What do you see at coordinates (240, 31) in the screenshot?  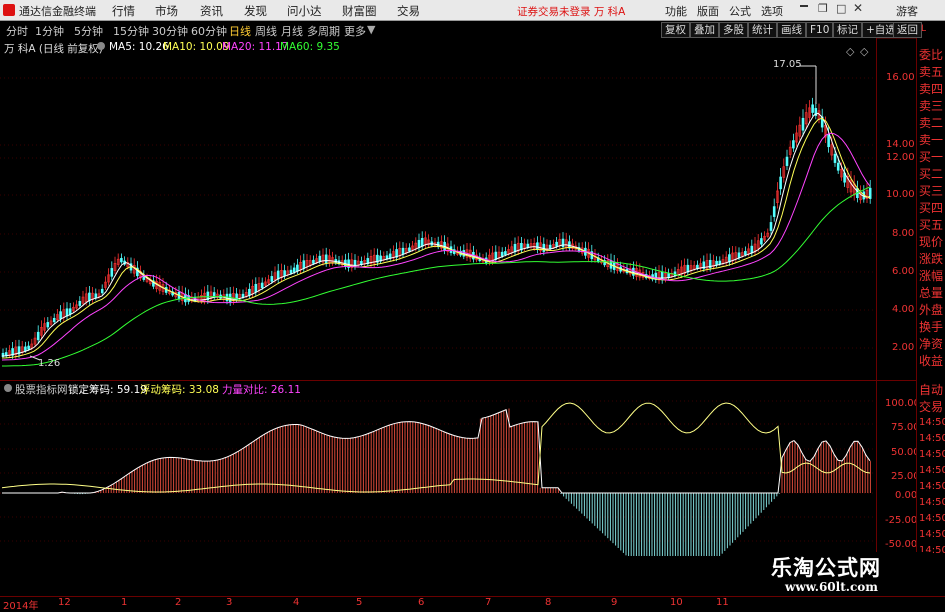 I see `tab-daily: 日线` at bounding box center [240, 31].